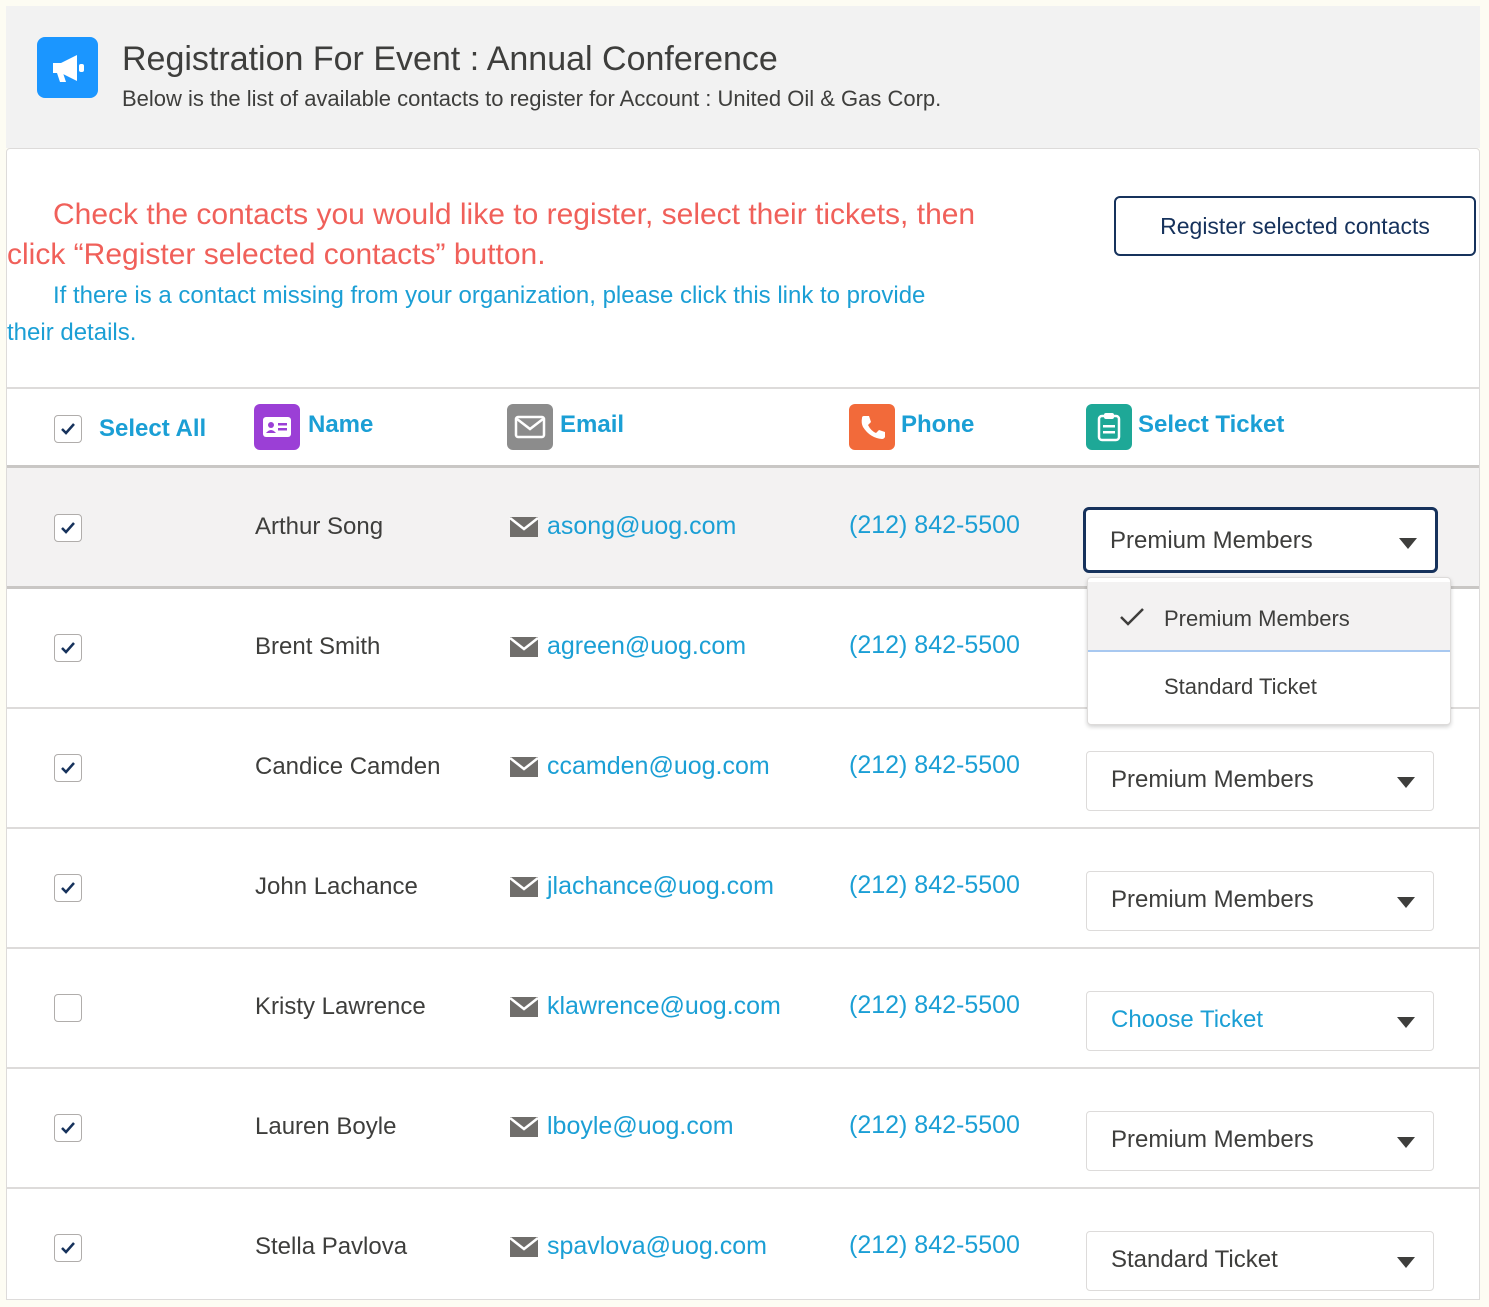  I want to click on contact-email-link: agreen@uog.com, so click(627, 646).